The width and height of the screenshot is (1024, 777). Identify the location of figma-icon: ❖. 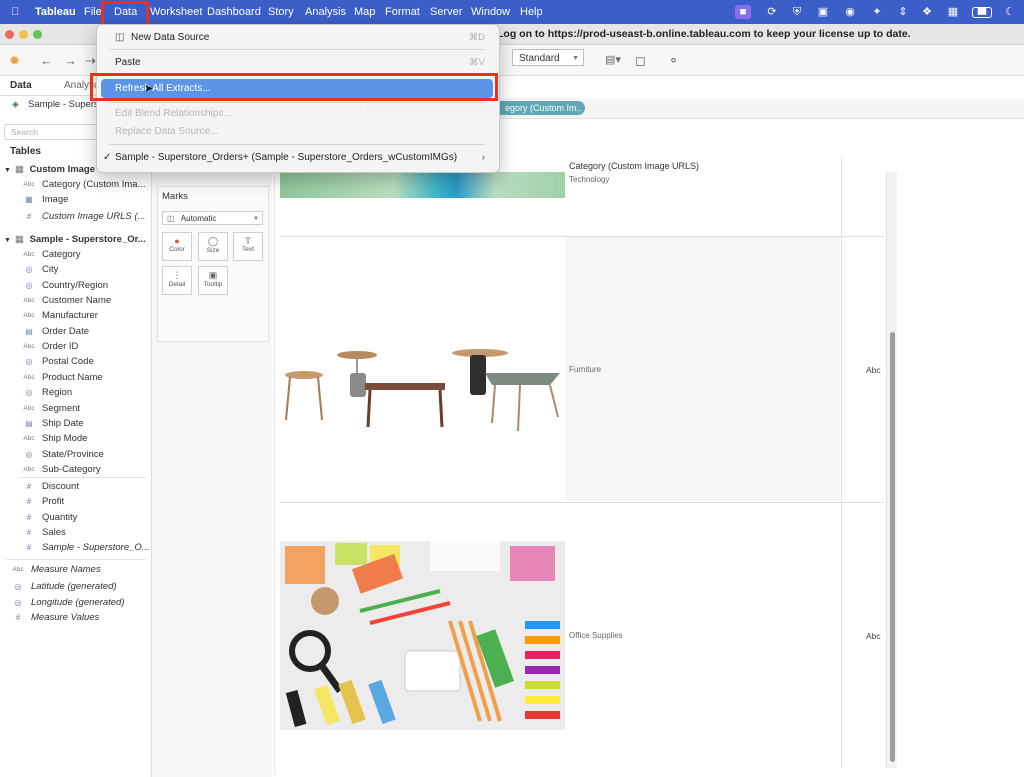
(927, 12).